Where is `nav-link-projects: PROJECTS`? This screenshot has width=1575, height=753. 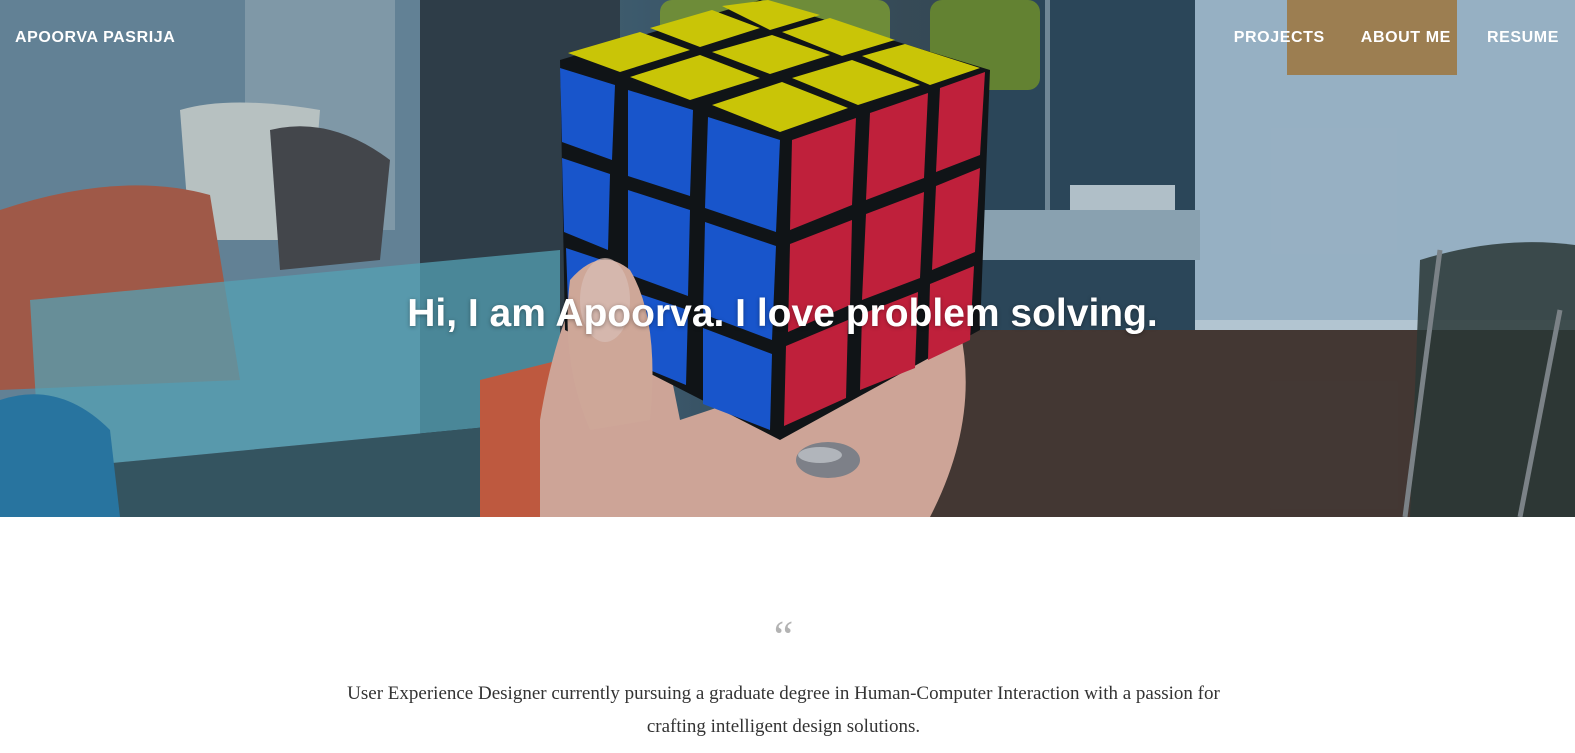
nav-link-projects: PROJECTS is located at coordinates (1279, 38).